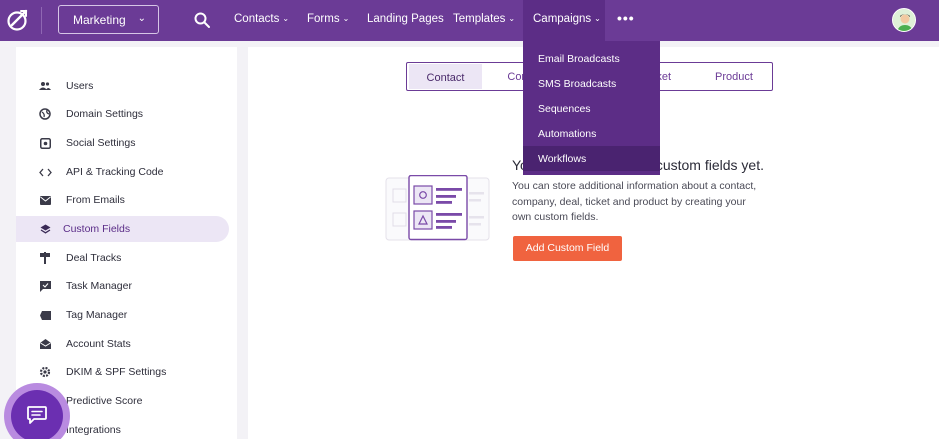 The width and height of the screenshot is (939, 439). I want to click on logo-divider, so click(41, 20).